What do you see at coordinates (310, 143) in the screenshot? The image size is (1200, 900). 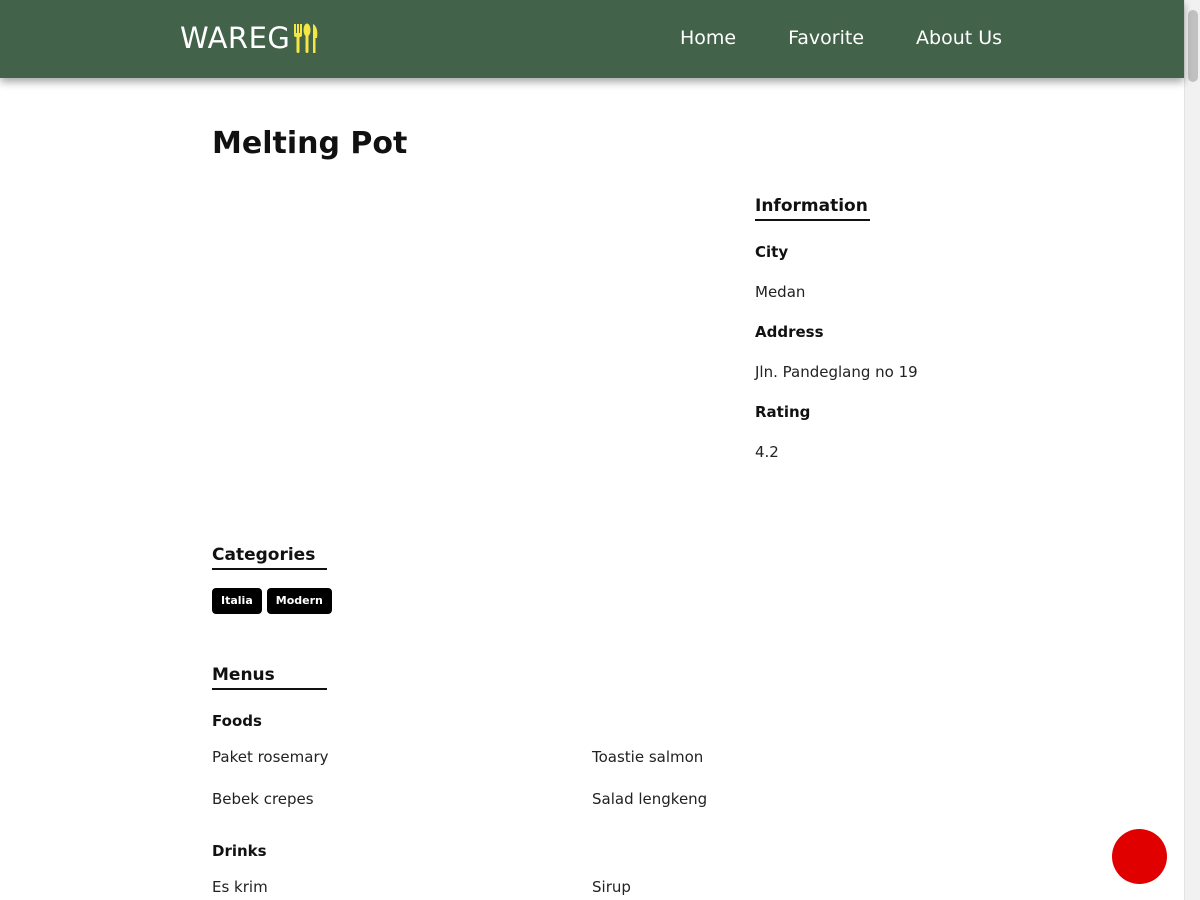 I see `restaurant-name: Melting Pot` at bounding box center [310, 143].